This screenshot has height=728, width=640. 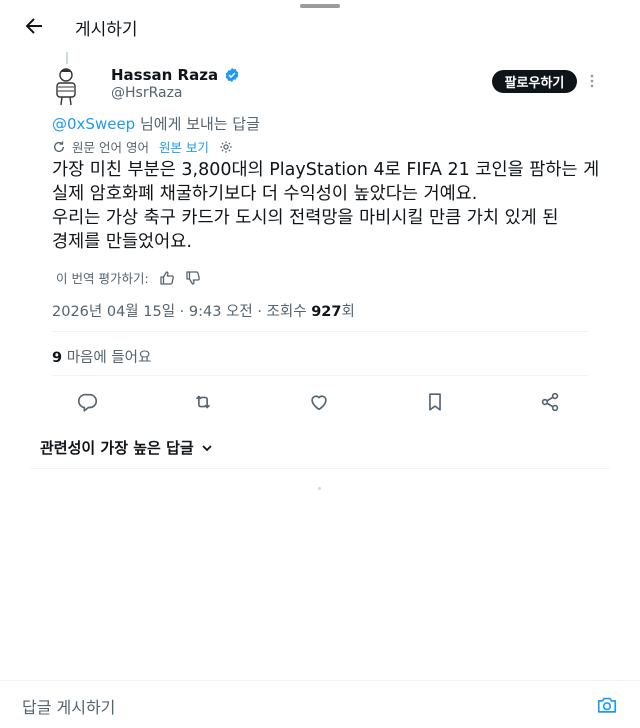 I want to click on follow-button: 팔로우하기, so click(x=534, y=81).